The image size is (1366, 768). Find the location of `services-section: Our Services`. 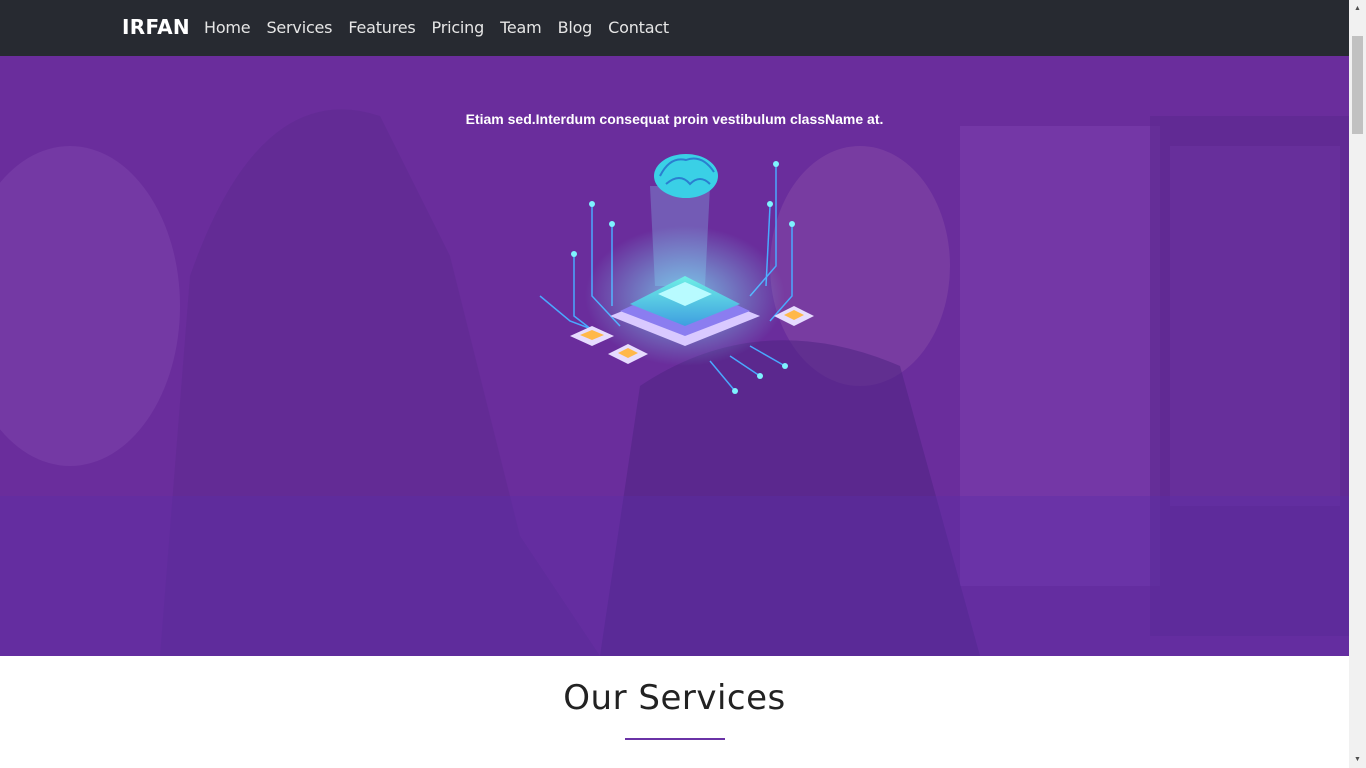

services-section: Our Services is located at coordinates (674, 712).